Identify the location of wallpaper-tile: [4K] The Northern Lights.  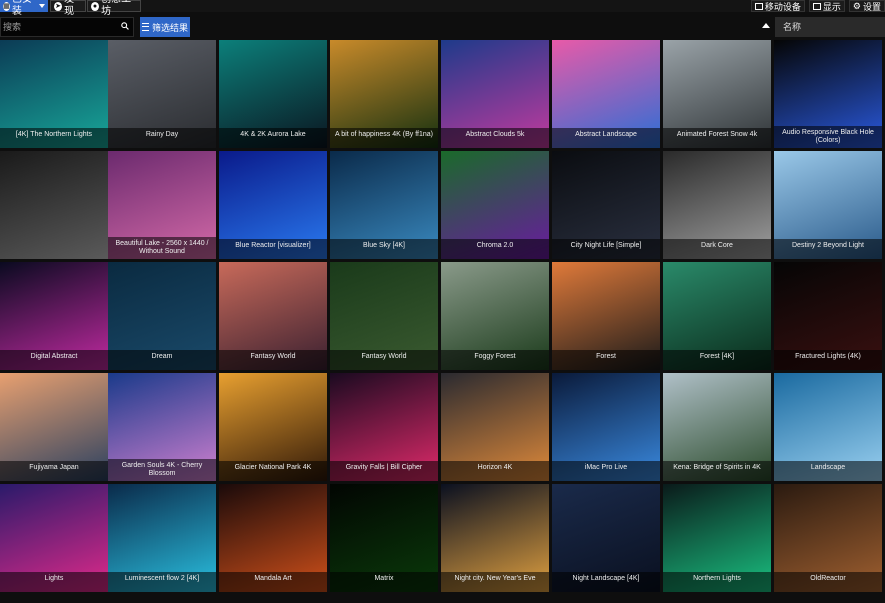
(54, 94).